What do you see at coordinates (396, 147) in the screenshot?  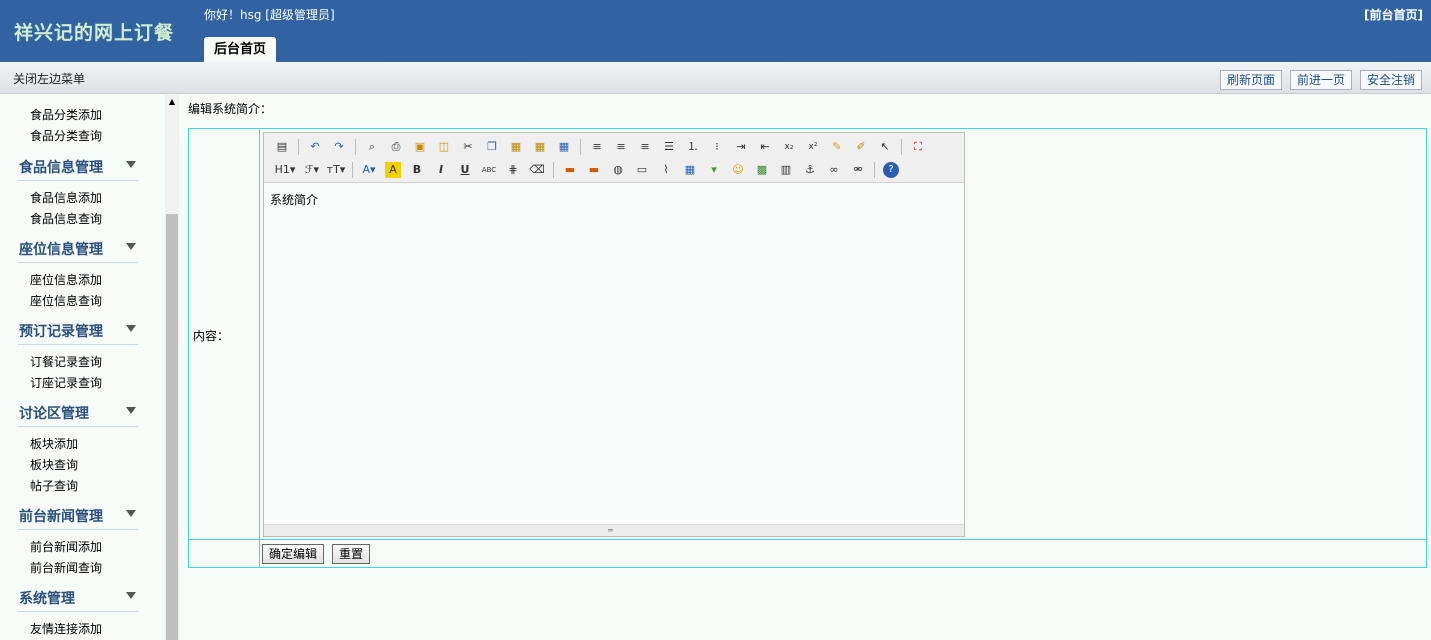 I see `print-icon: ⎙` at bounding box center [396, 147].